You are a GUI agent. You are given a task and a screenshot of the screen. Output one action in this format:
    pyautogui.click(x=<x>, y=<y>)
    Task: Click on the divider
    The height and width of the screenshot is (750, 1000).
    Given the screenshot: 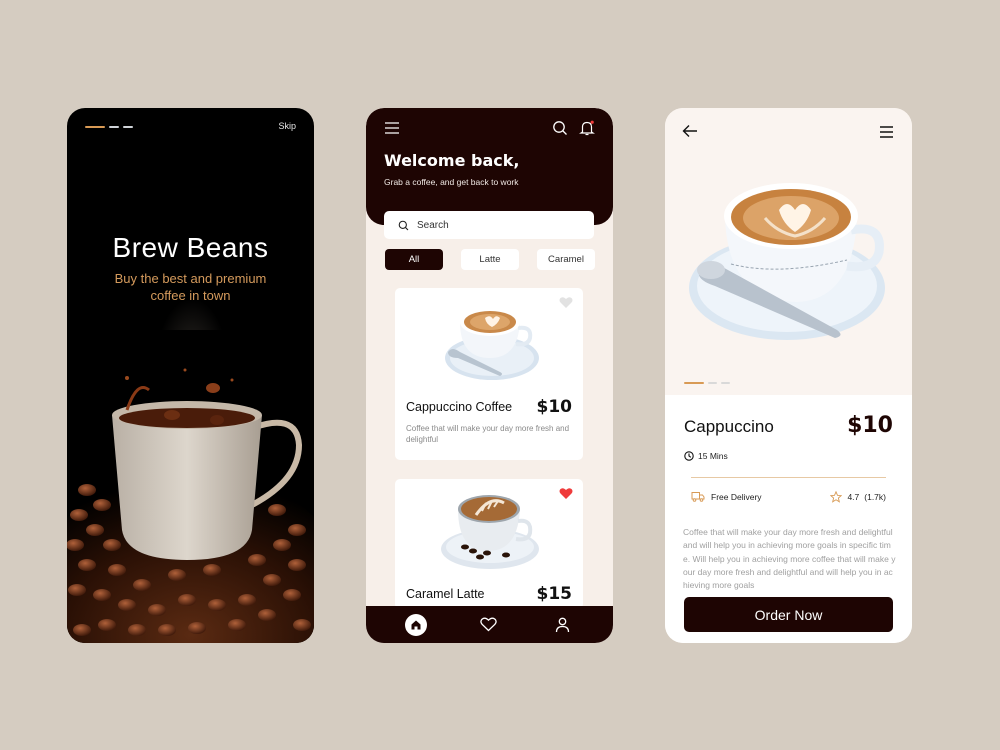 What is the action you would take?
    pyautogui.click(x=788, y=477)
    